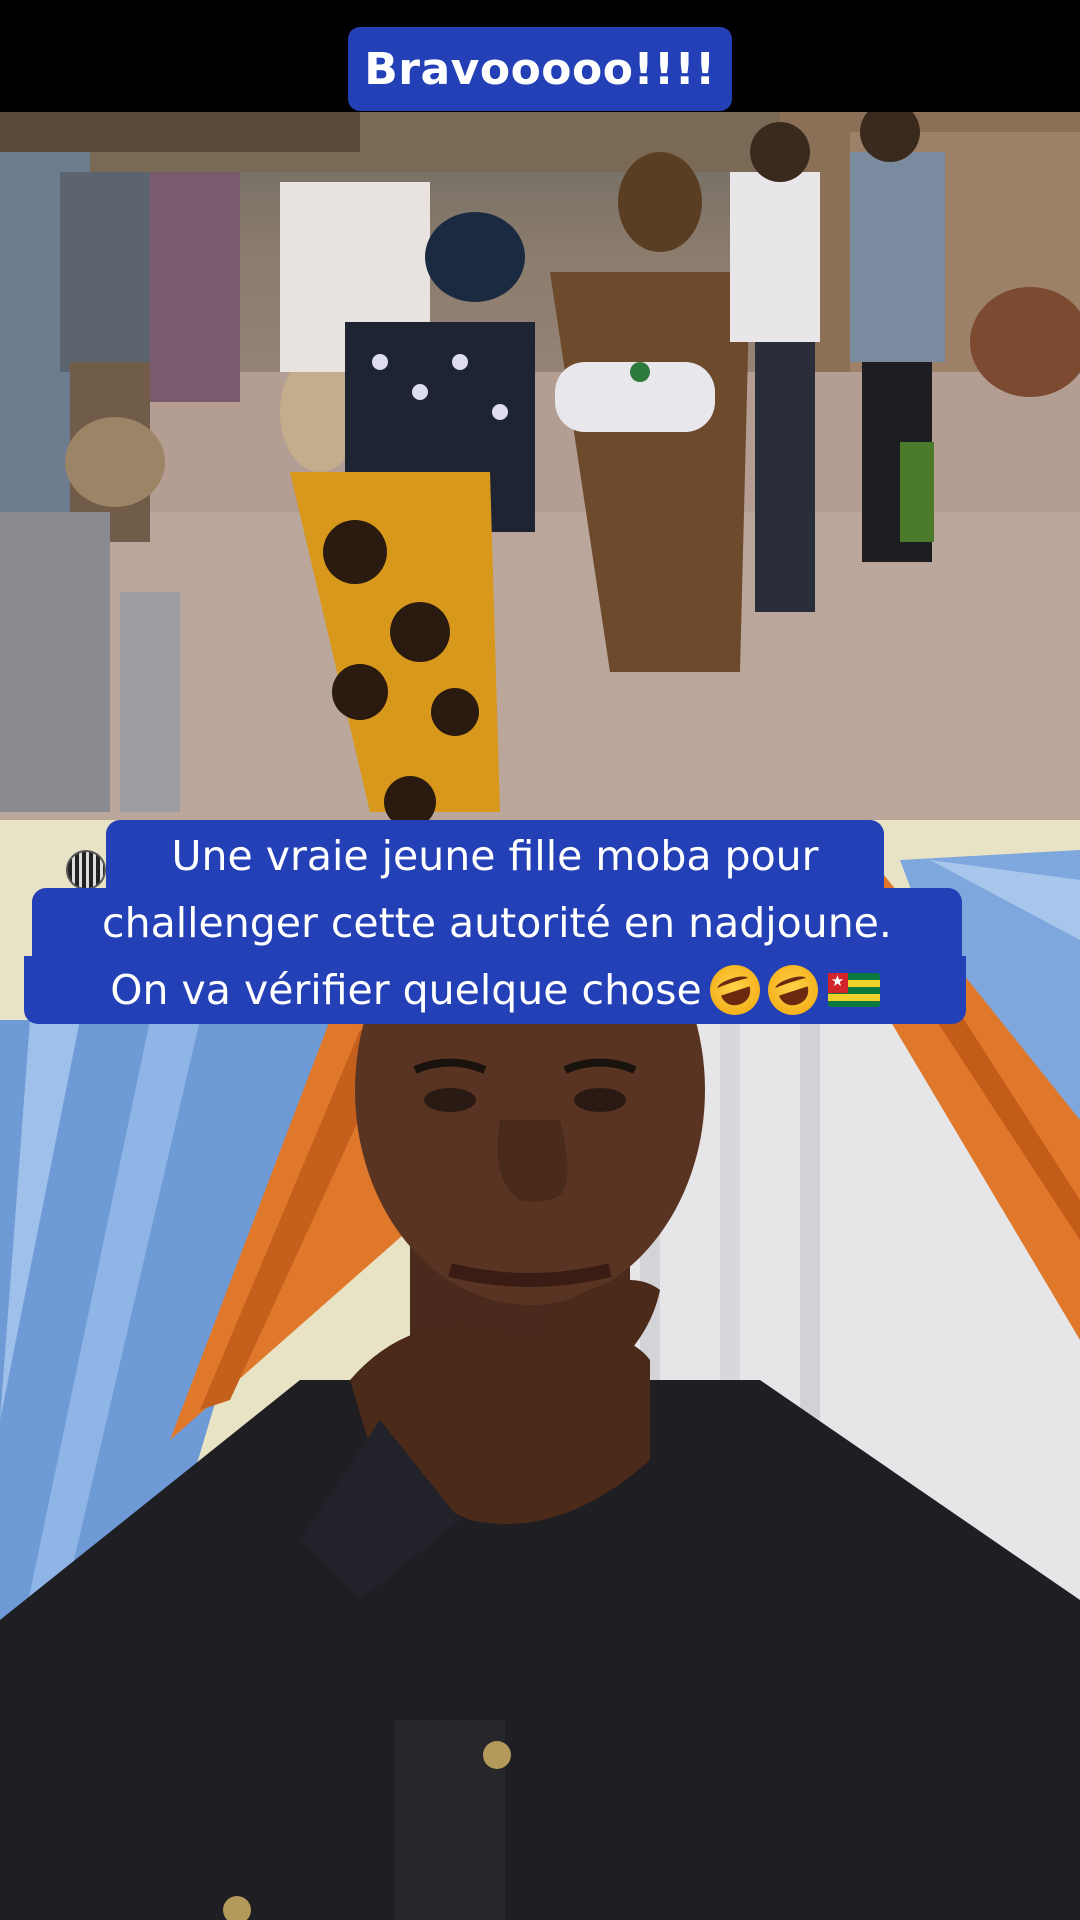  I want to click on caption-line-3: On va vérifier quelque chose, so click(495, 990).